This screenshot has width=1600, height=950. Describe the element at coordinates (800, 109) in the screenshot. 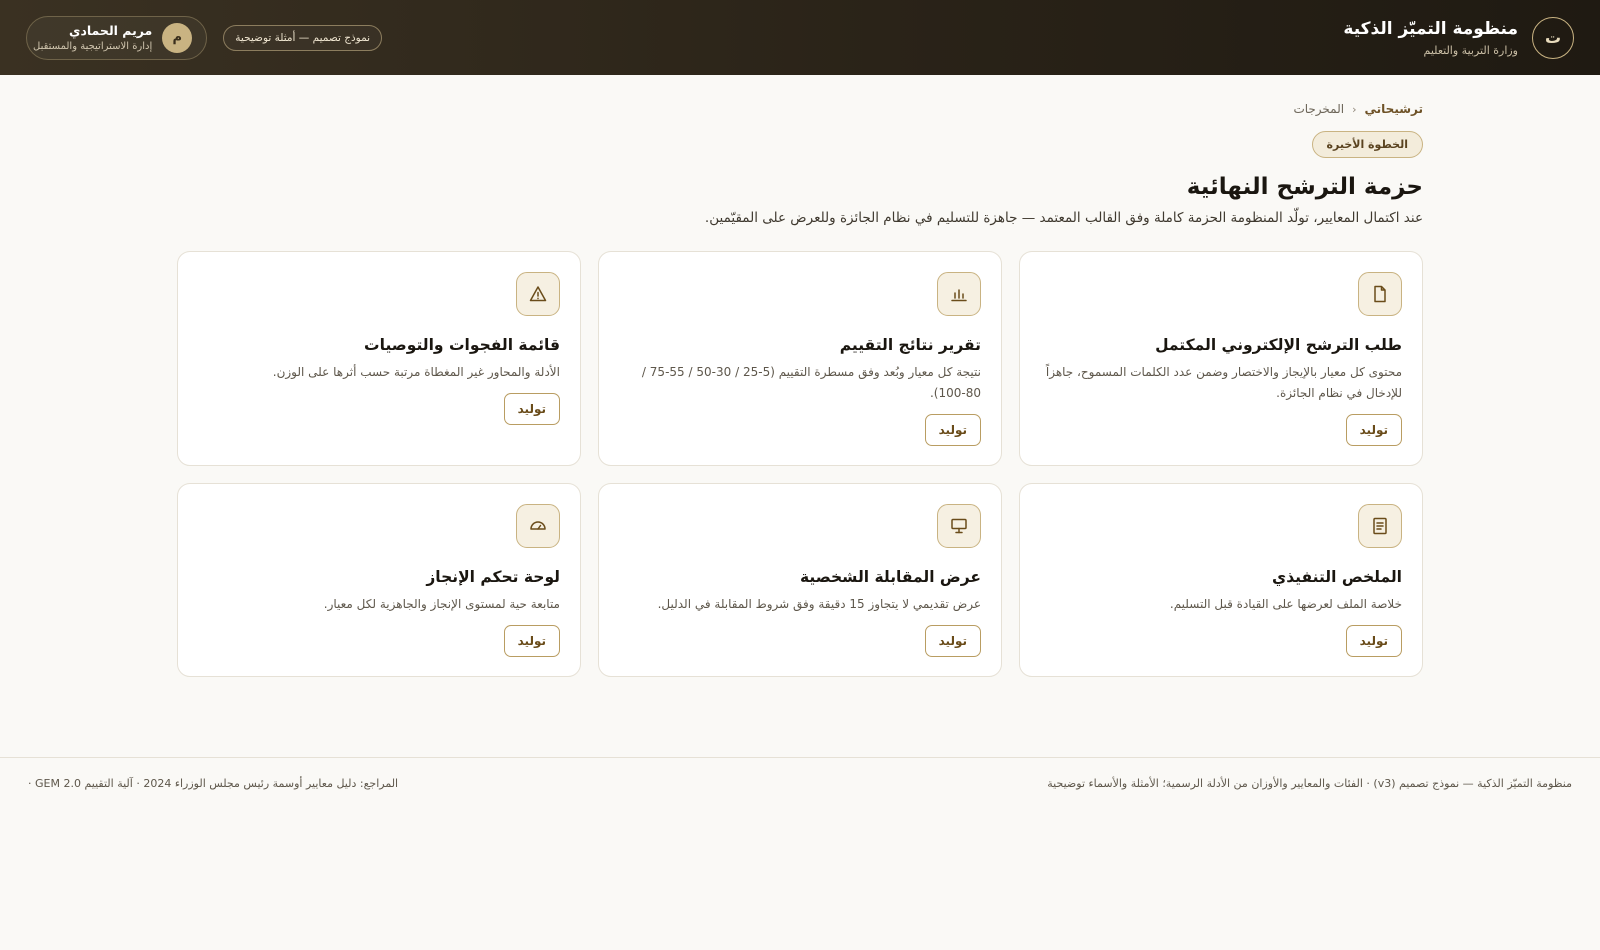

I see `breadcrumb: ترشيحاتي ‹ المخرجات` at that location.